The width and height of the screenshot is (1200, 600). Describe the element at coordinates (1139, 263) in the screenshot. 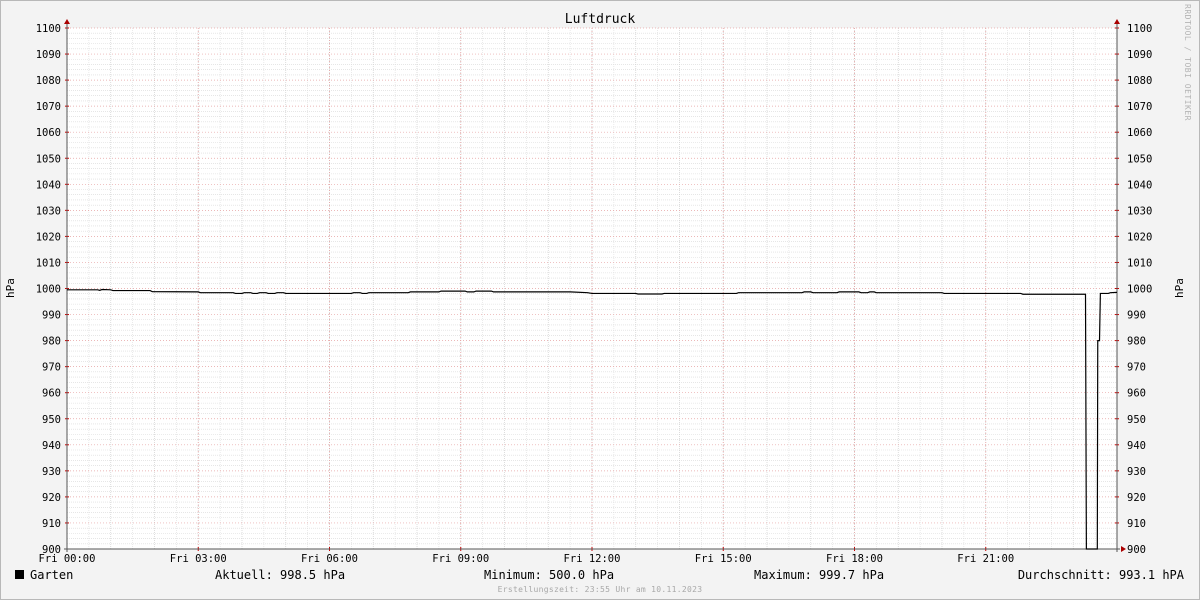

I see `y-tick-label-right: 1010` at that location.